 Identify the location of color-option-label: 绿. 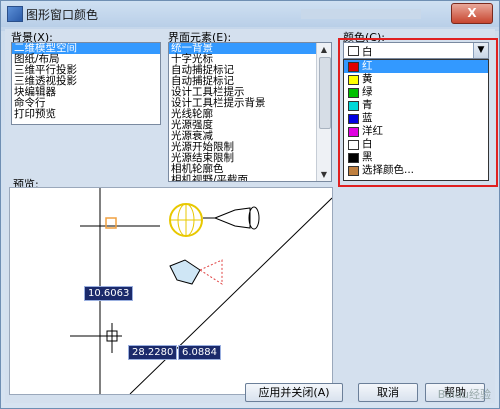
(367, 92).